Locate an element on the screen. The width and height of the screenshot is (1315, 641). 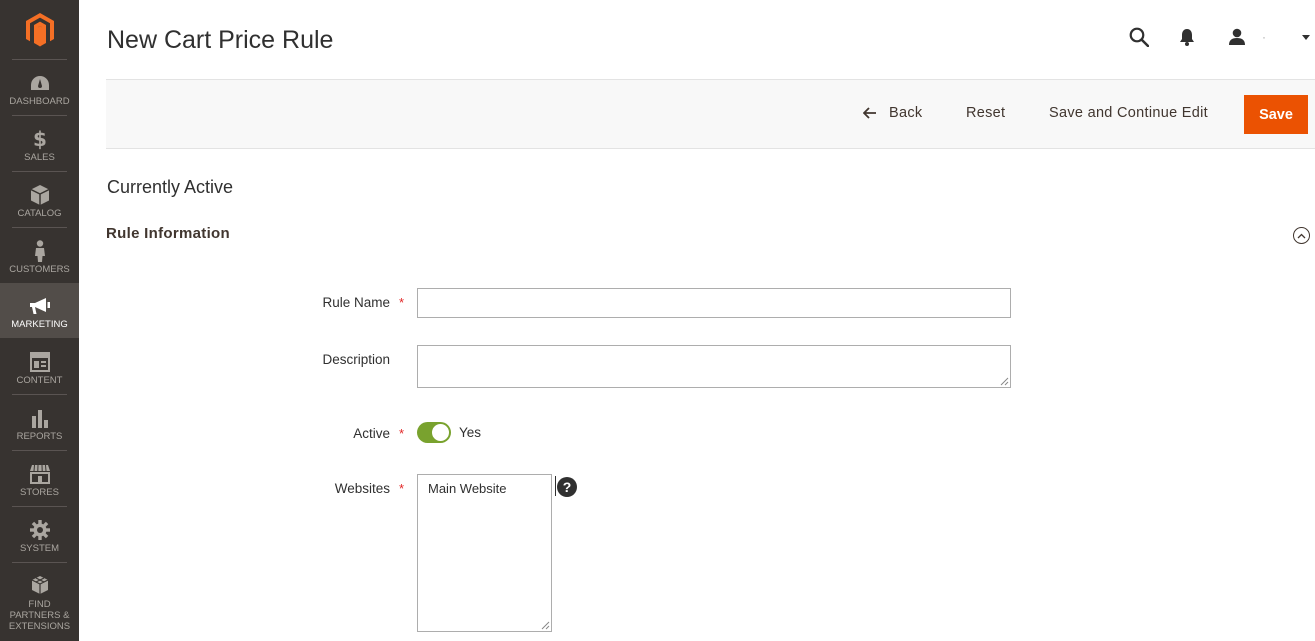
save-button: Save is located at coordinates (1276, 114).